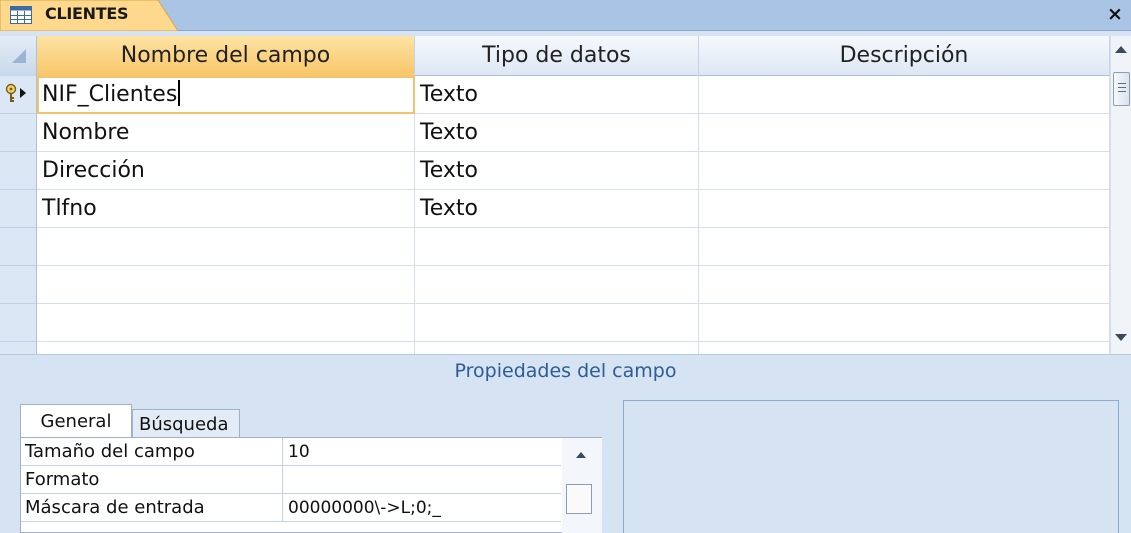  What do you see at coordinates (565, 370) in the screenshot?
I see `field-properties-header: Propiedades del campo` at bounding box center [565, 370].